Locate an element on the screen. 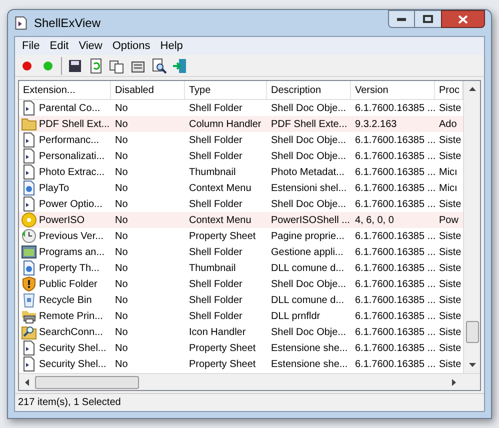  exit-icon is located at coordinates (180, 66).